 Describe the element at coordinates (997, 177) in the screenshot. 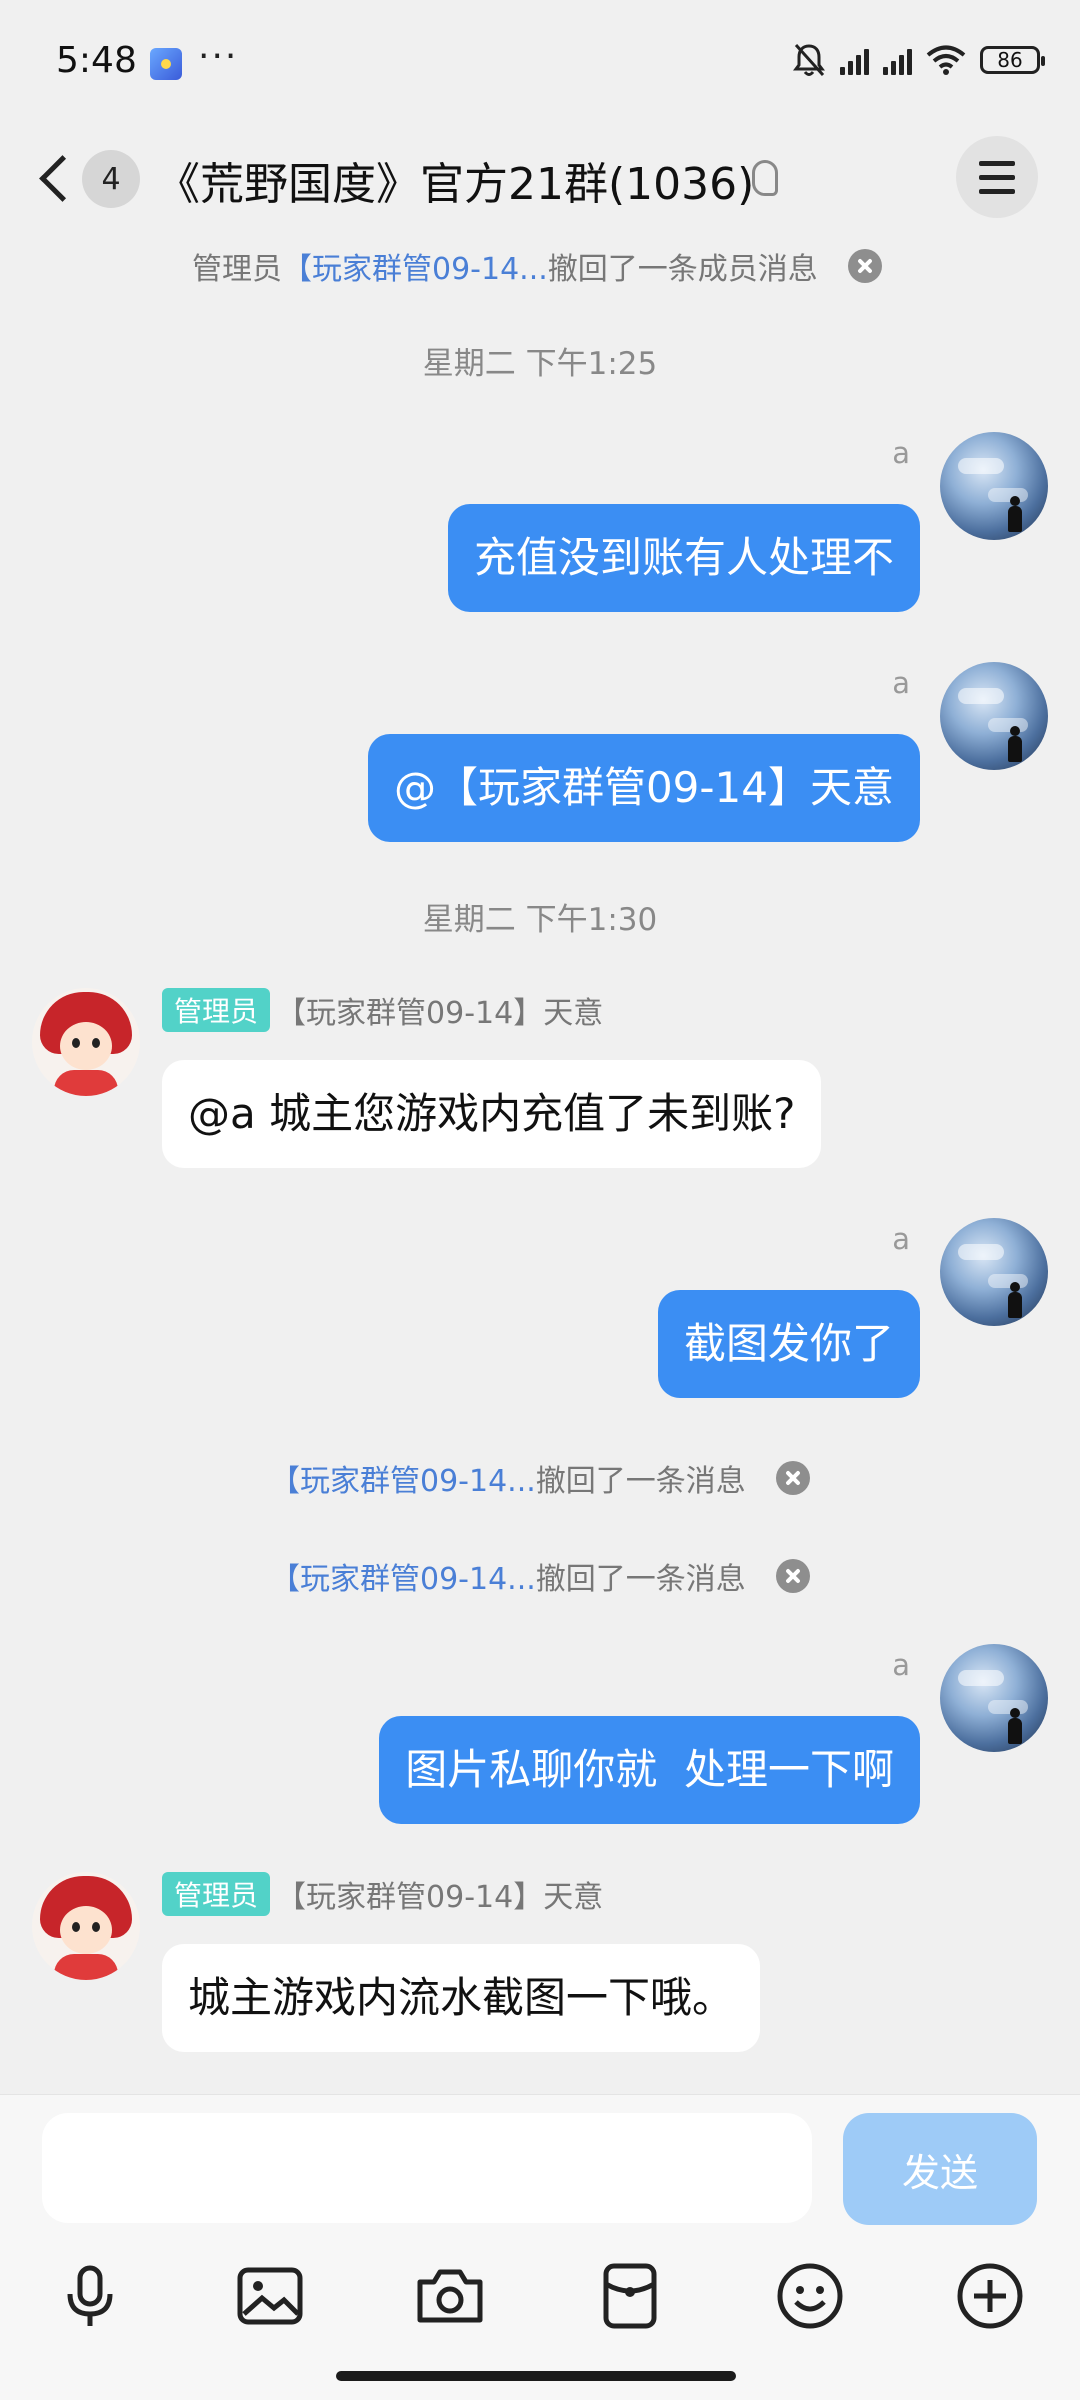

I see `menu-button` at that location.